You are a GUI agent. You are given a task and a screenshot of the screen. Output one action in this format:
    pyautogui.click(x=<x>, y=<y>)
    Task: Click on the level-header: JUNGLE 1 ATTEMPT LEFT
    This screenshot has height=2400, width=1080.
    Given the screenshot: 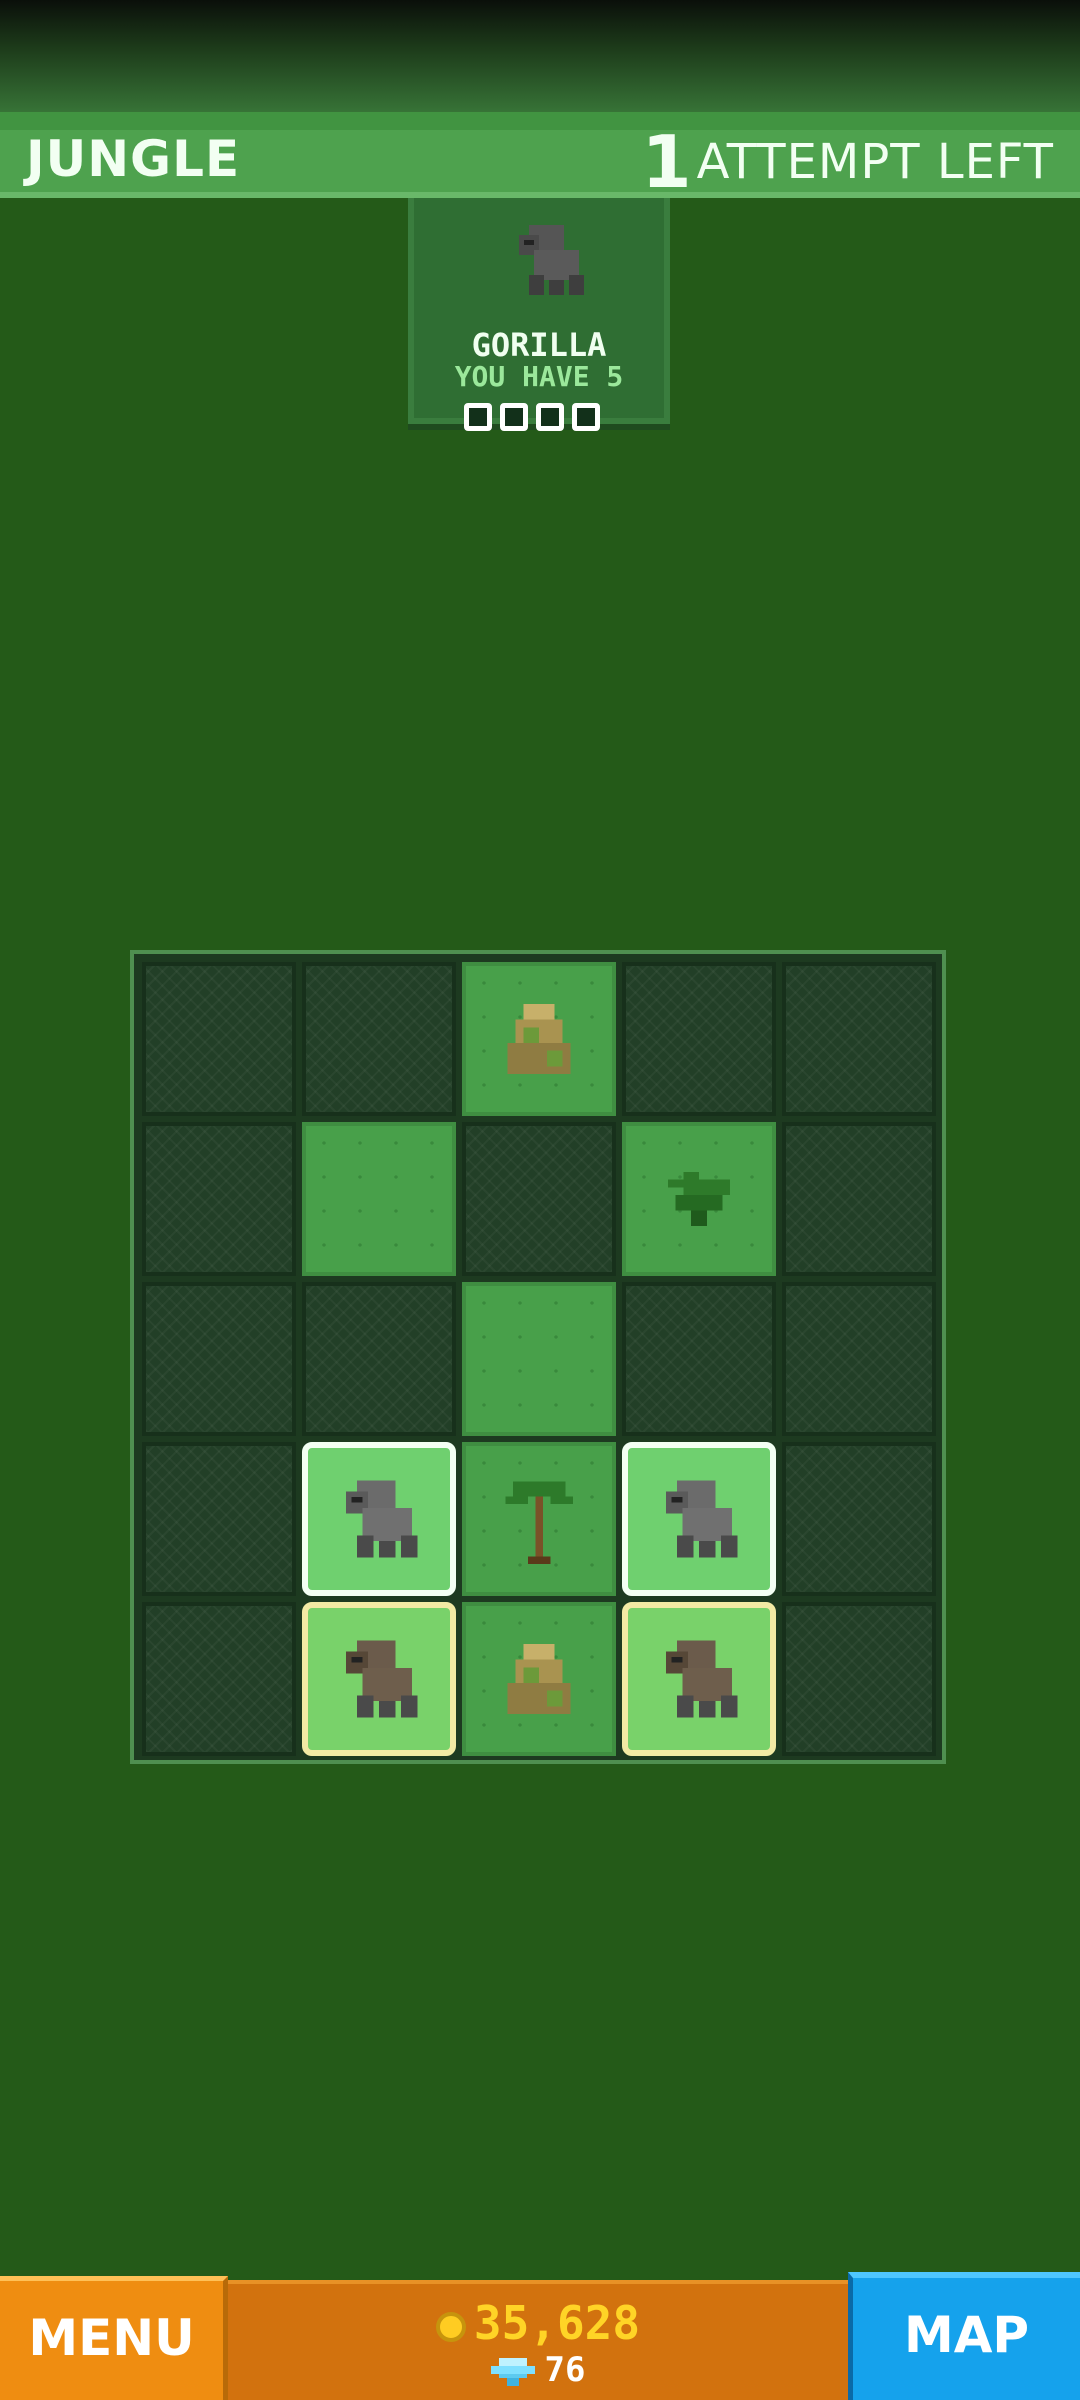 What is the action you would take?
    pyautogui.click(x=540, y=158)
    